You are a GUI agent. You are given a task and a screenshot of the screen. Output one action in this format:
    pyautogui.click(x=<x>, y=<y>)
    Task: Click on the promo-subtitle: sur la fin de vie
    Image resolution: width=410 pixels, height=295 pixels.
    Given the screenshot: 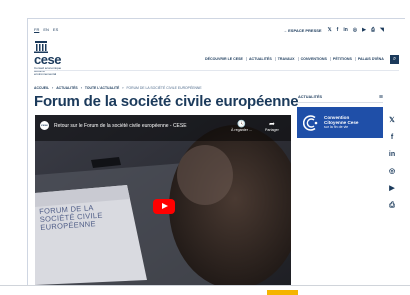 What is the action you would take?
    pyautogui.click(x=336, y=127)
    